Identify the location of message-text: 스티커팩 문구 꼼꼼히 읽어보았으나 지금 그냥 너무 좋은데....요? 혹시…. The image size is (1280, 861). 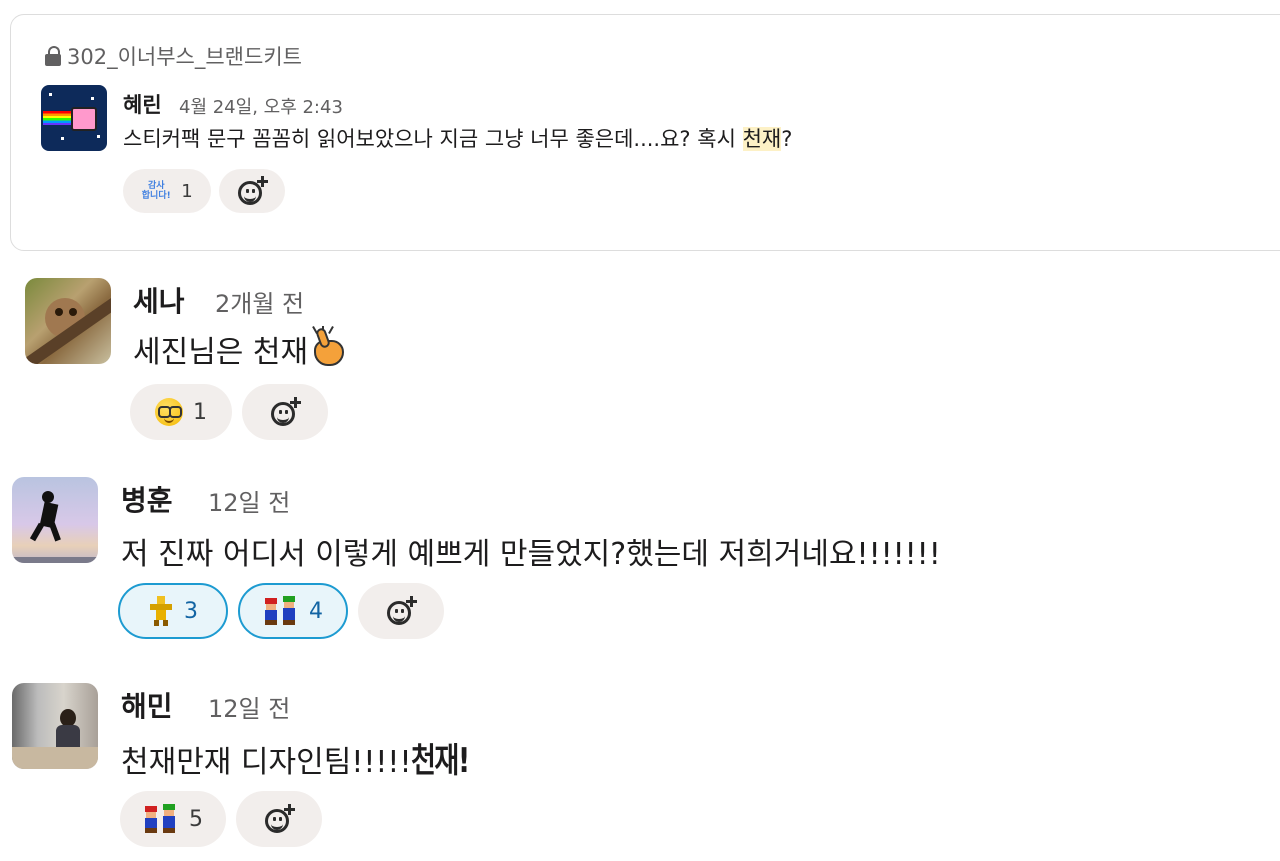
(457, 138).